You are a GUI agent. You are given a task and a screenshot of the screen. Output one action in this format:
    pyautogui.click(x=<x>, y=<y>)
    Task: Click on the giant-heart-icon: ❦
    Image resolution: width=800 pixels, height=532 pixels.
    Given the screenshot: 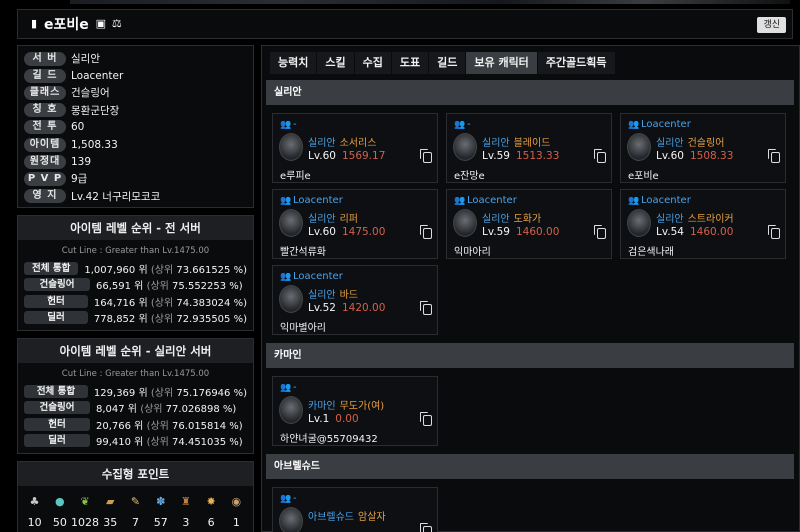 What is the action you would take?
    pyautogui.click(x=85, y=501)
    